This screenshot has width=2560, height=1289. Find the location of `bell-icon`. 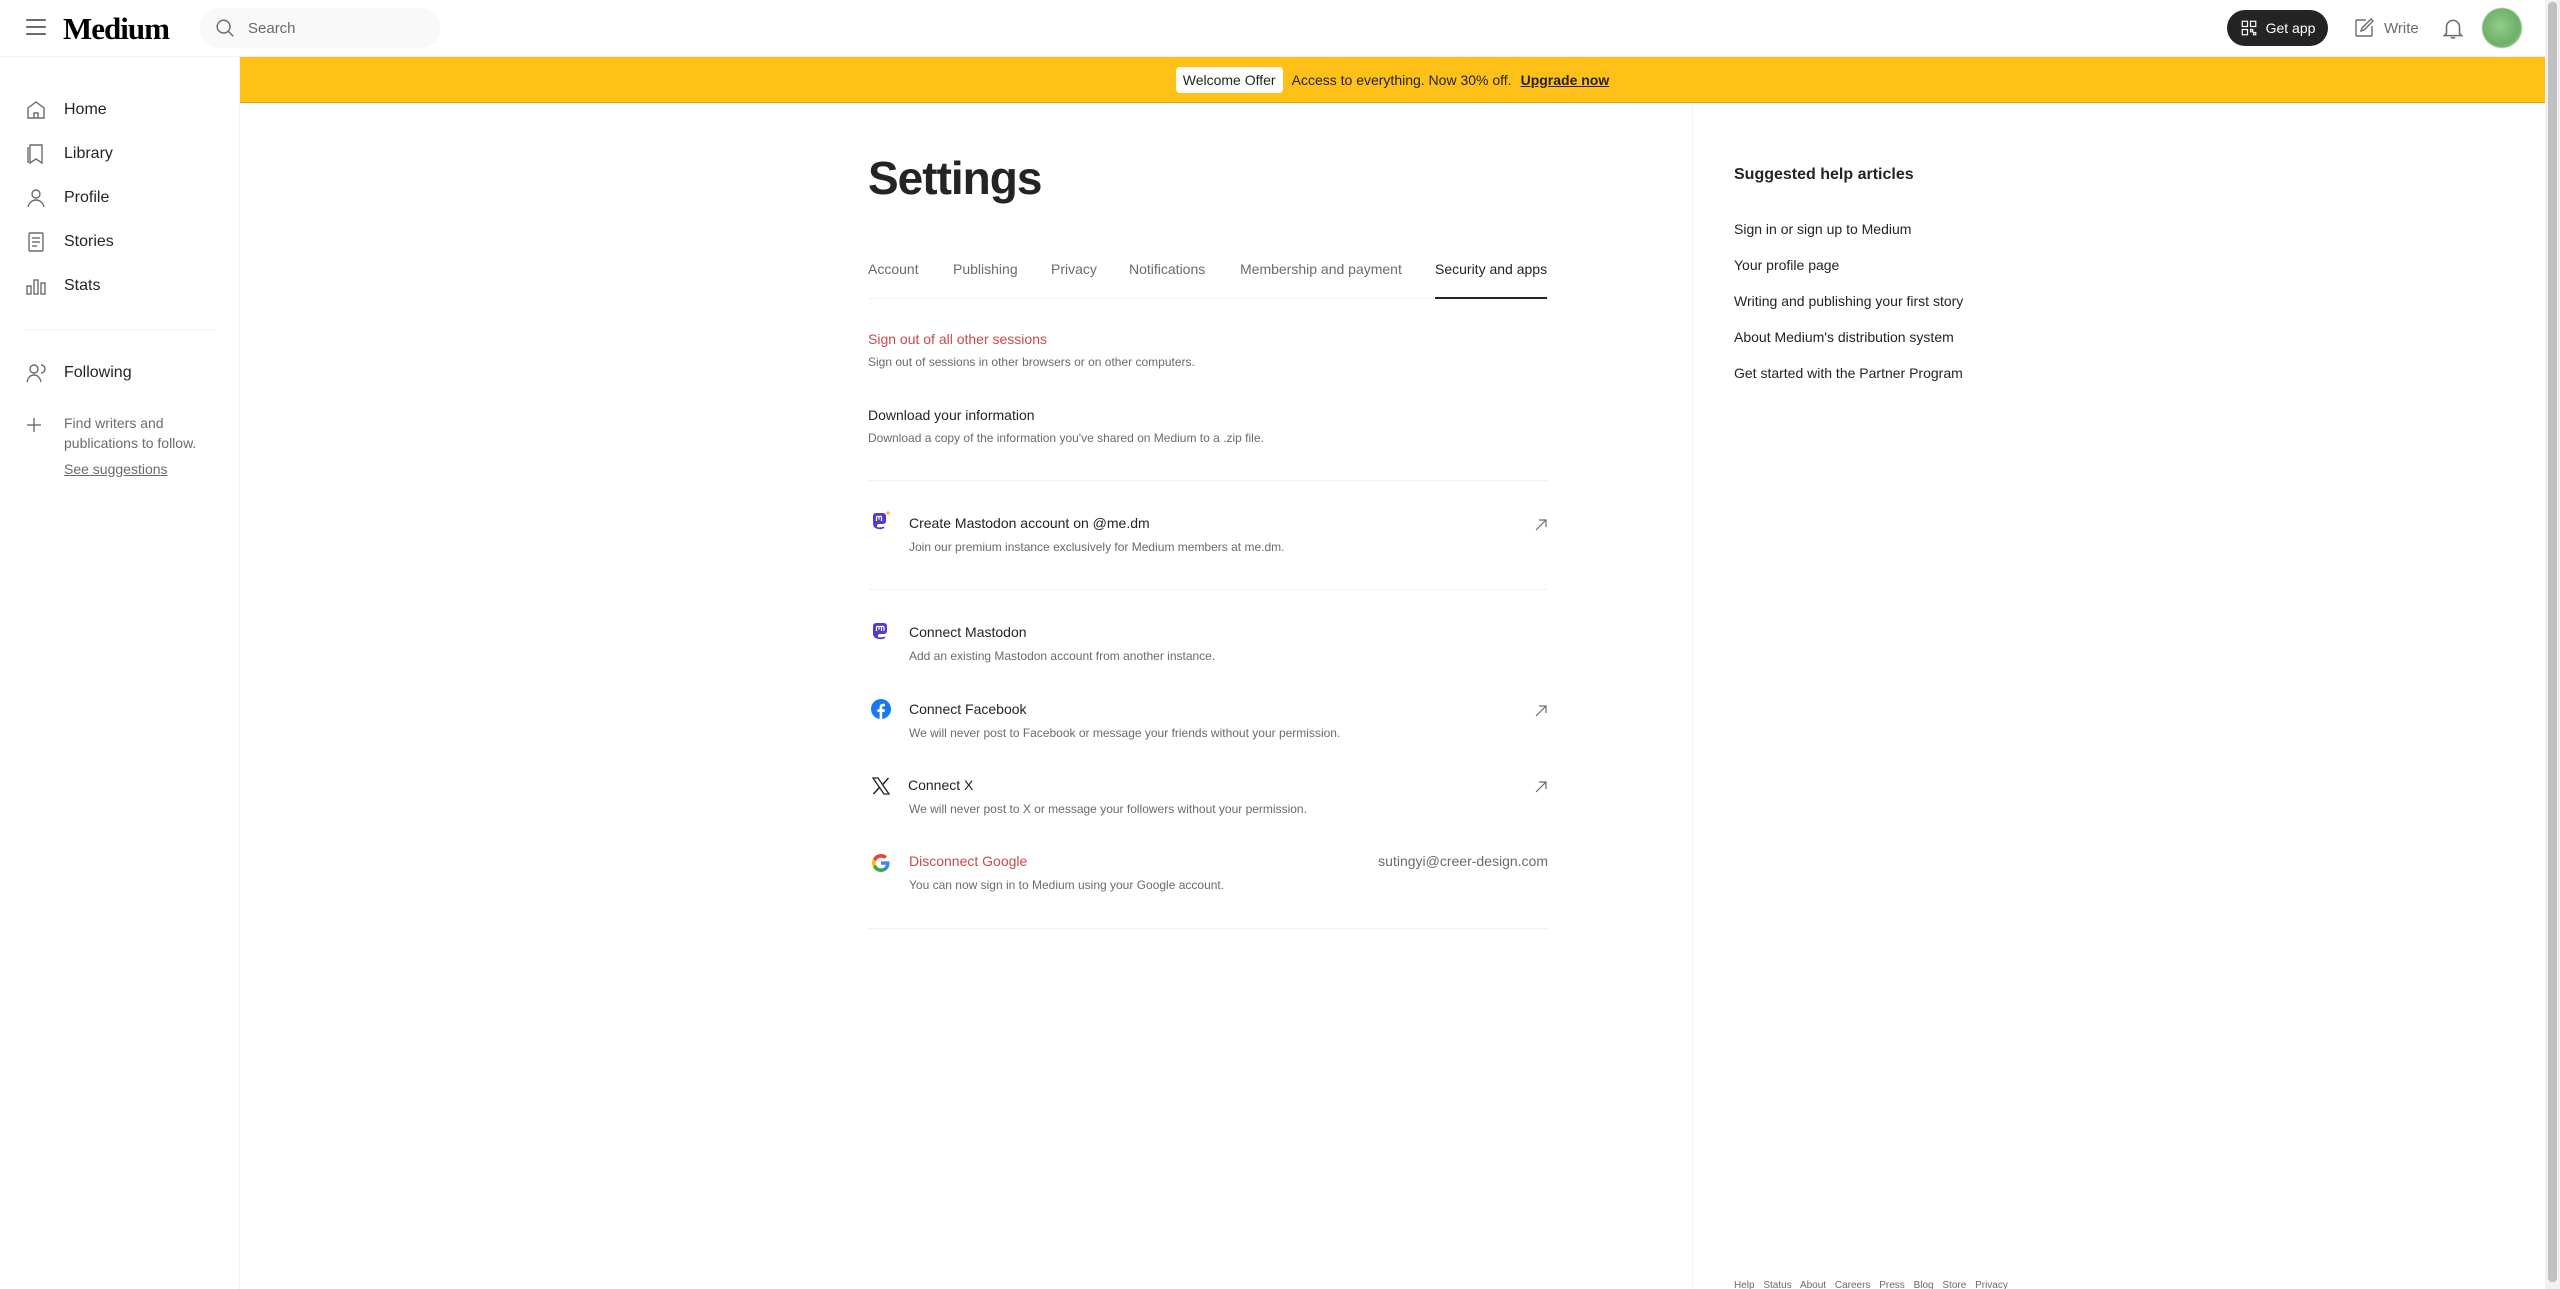

bell-icon is located at coordinates (2453, 28).